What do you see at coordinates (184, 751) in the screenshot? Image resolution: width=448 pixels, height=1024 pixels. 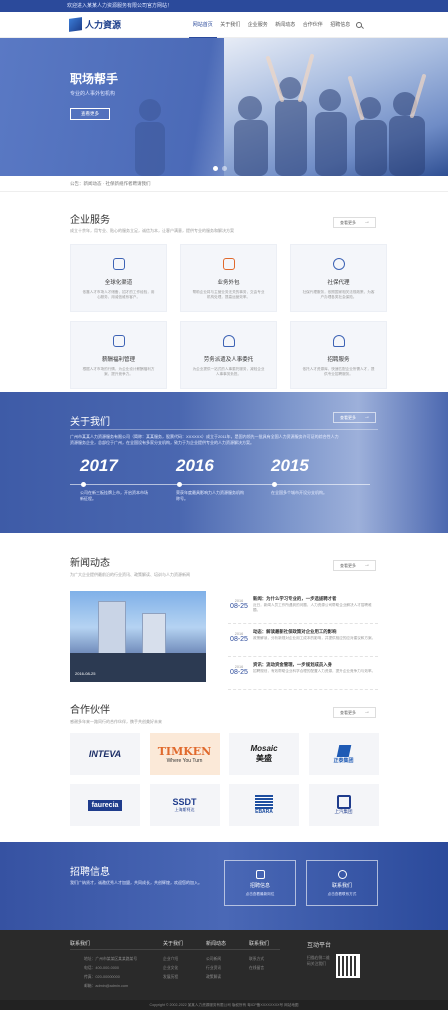 I see `partner-logo-text: TIMKEN` at bounding box center [184, 751].